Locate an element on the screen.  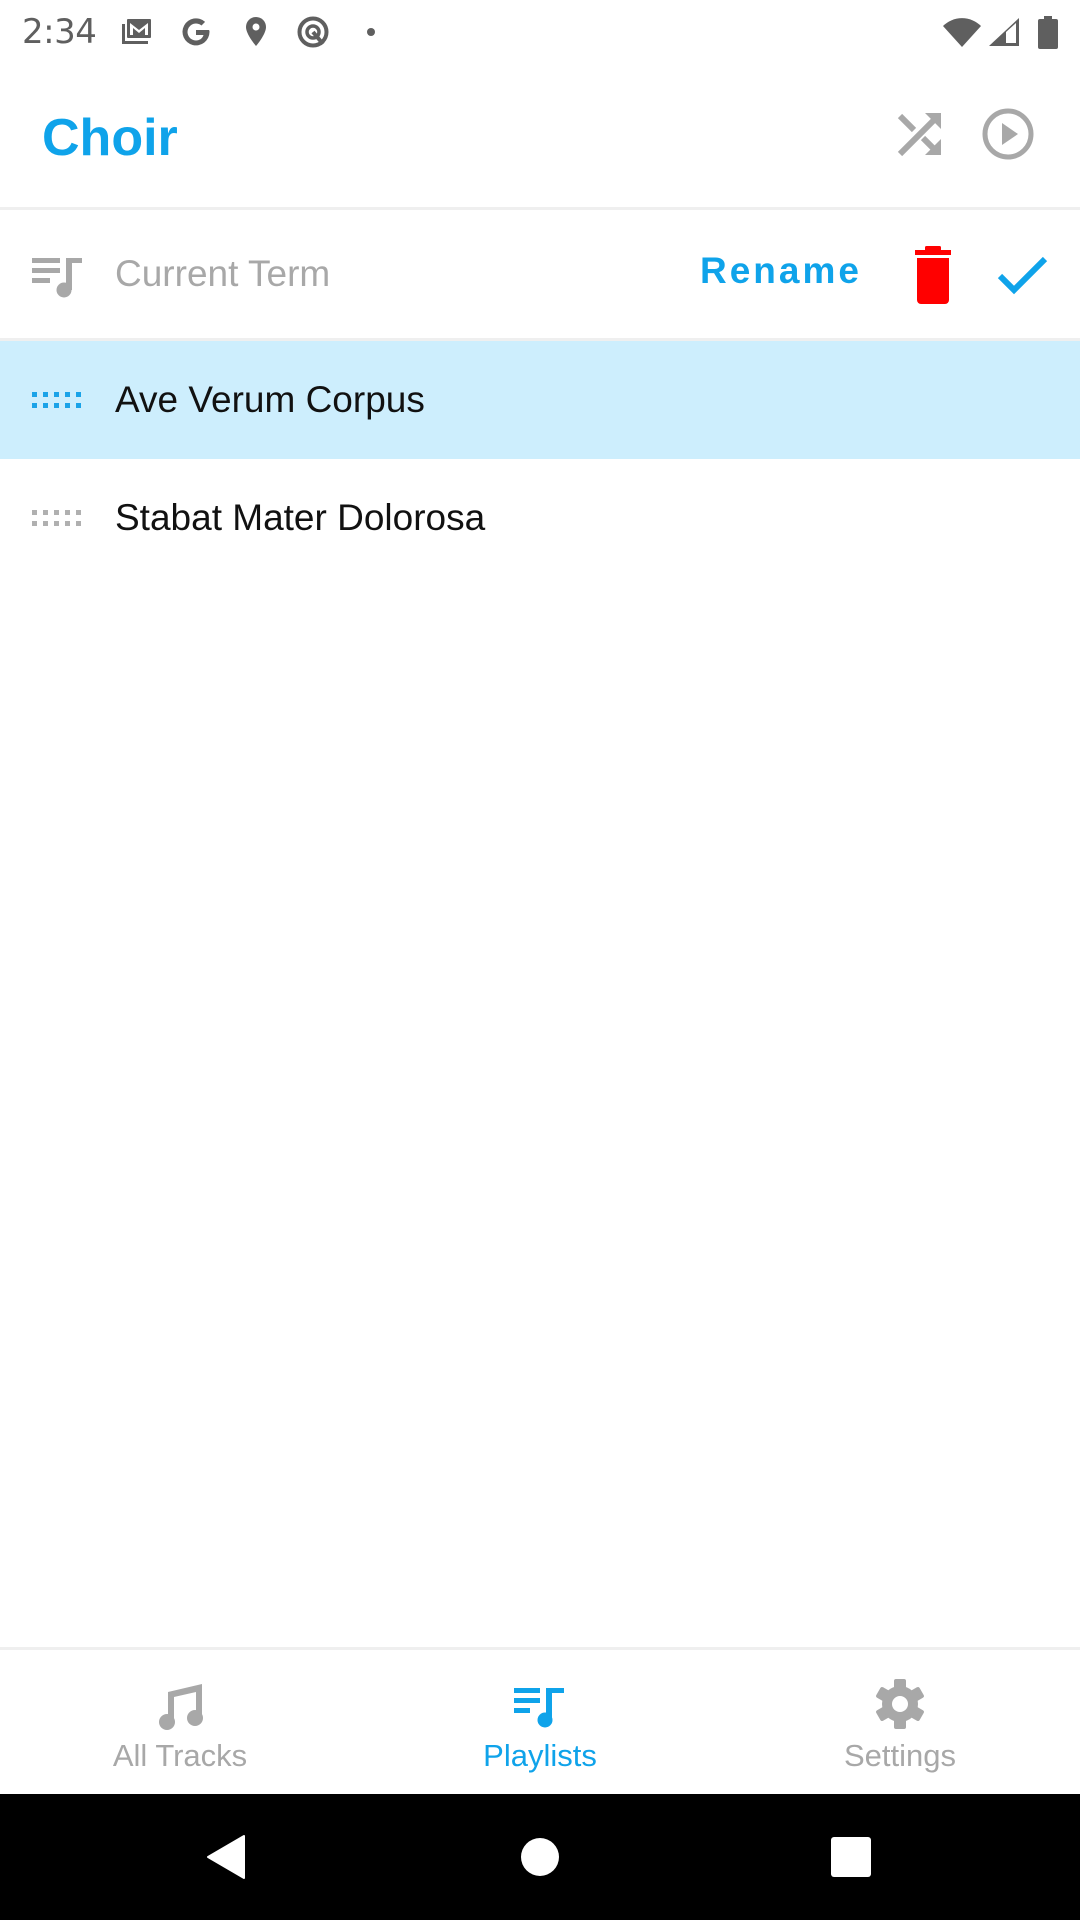
play-circle-icon is located at coordinates (1008, 134).